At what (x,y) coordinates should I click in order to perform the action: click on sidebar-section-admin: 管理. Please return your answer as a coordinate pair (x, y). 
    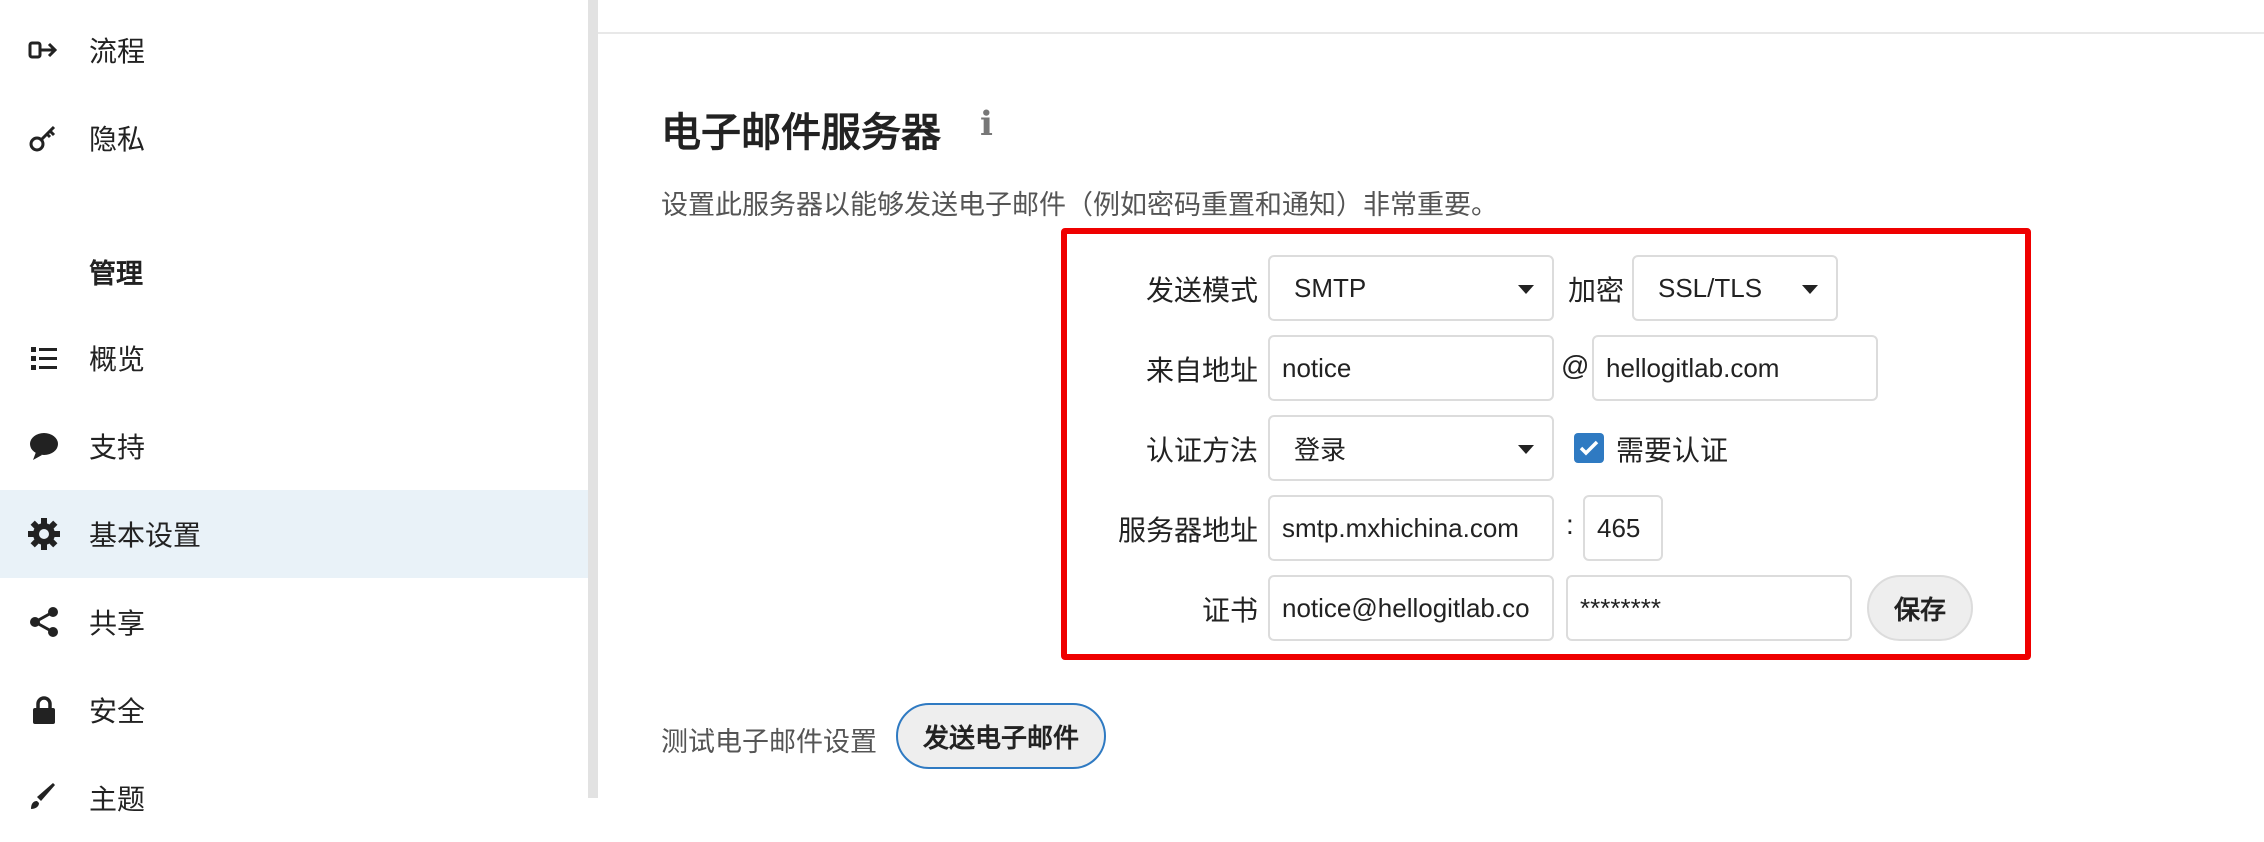
    Looking at the image, I should click on (116, 274).